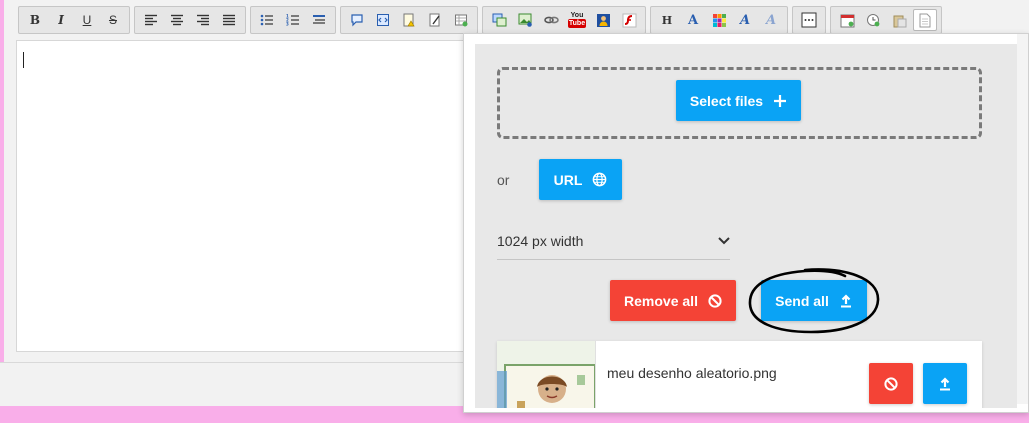 This screenshot has height=423, width=1029. I want to click on align-center-icon, so click(177, 20).